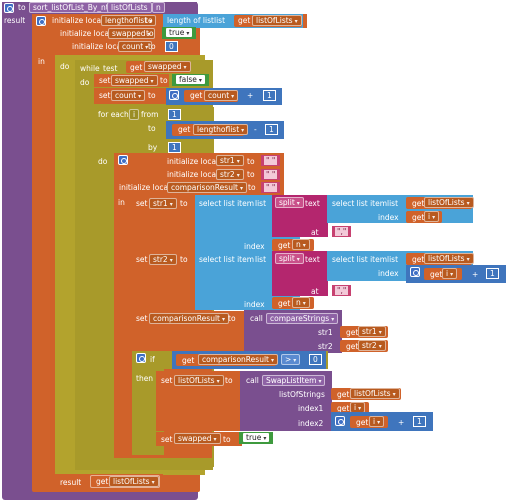  I want to click on mutator-gear-icon, so click(9, 8).